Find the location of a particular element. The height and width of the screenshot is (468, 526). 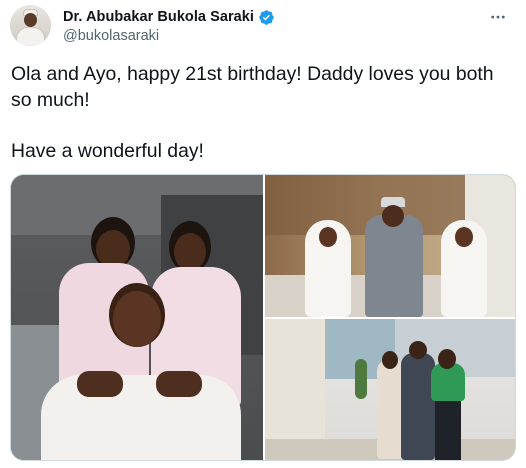

author-name-row: Dr. Abubakar Bukola Saraki is located at coordinates (169, 17).